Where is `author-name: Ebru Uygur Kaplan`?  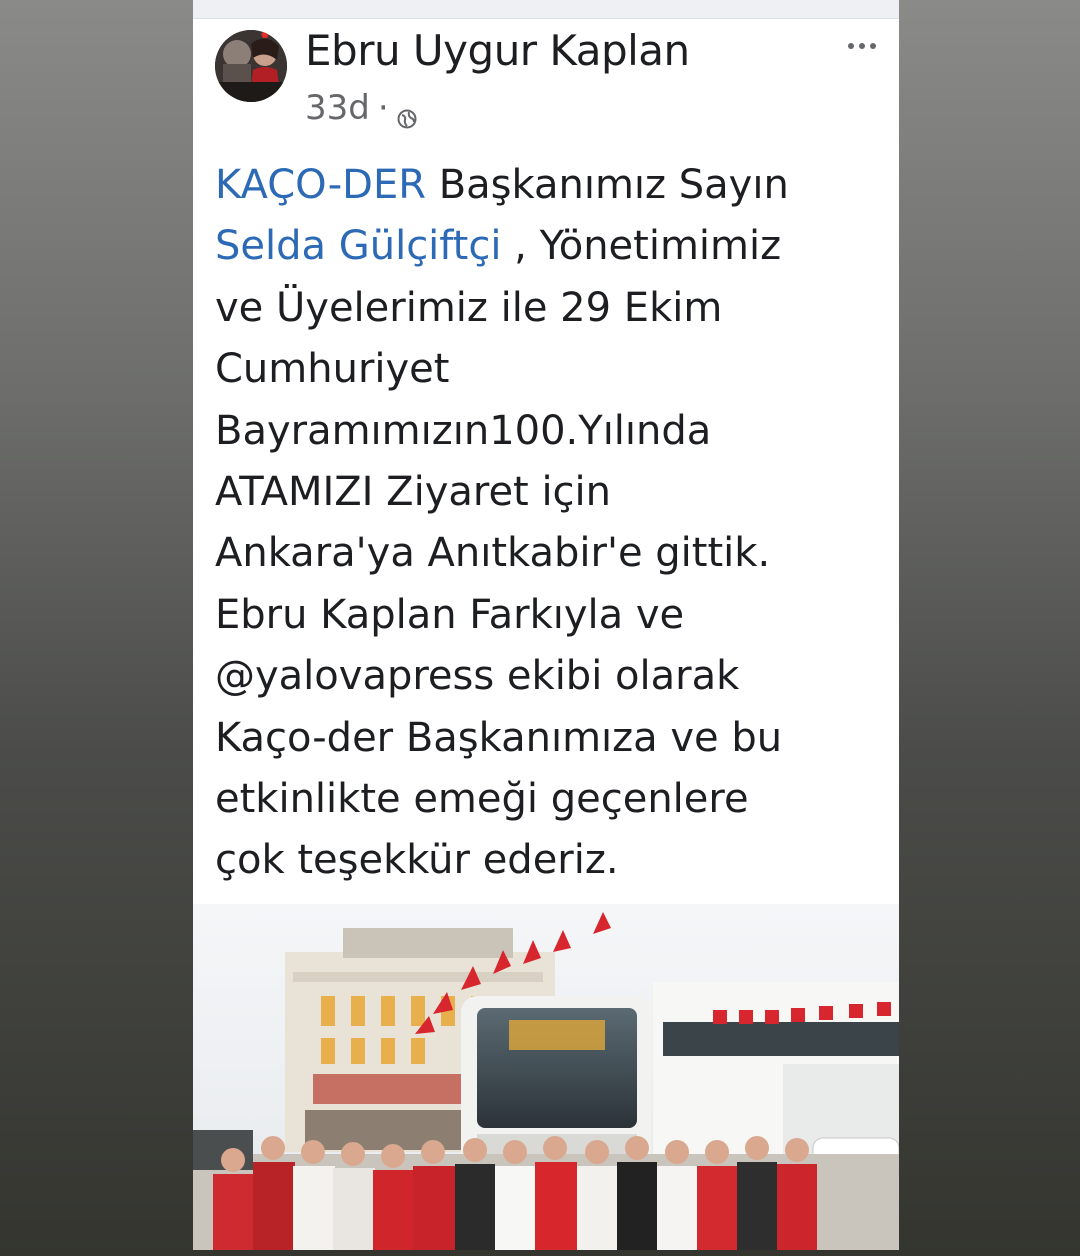
author-name: Ebru Uygur Kaplan is located at coordinates (497, 50).